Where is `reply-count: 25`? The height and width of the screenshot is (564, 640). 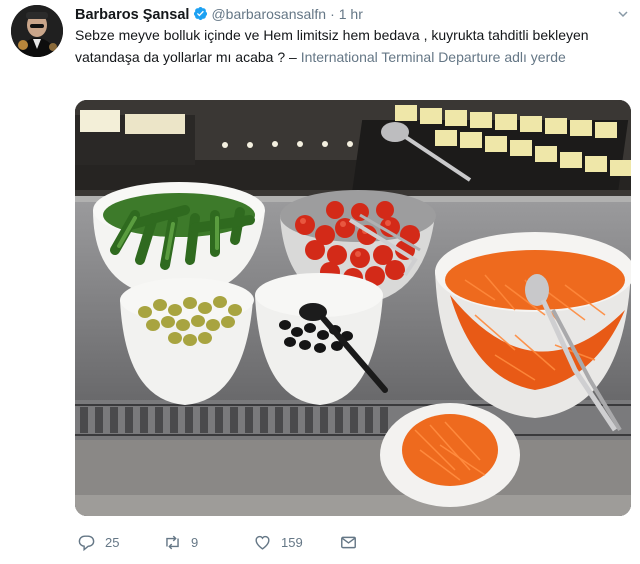
reply-count: 25 is located at coordinates (112, 542).